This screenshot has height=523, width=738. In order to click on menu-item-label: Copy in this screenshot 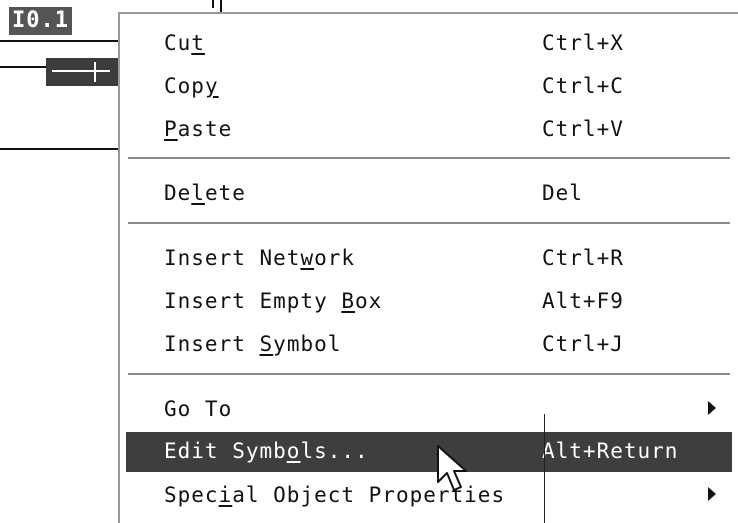, I will do `click(191, 86)`.